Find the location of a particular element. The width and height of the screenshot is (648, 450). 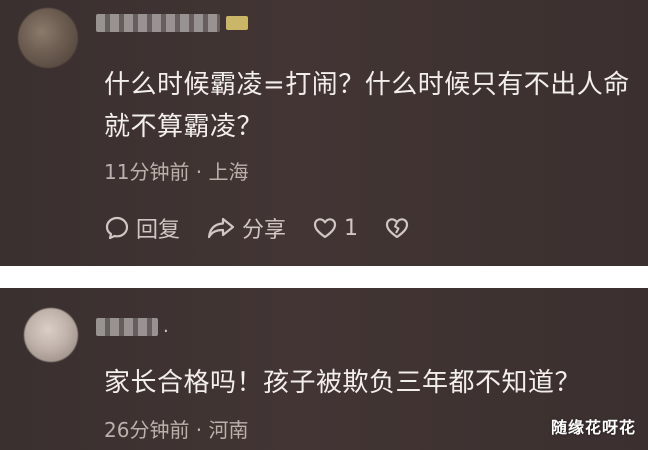

comment-meta: 26分钟前 · 河南 is located at coordinates (176, 430).